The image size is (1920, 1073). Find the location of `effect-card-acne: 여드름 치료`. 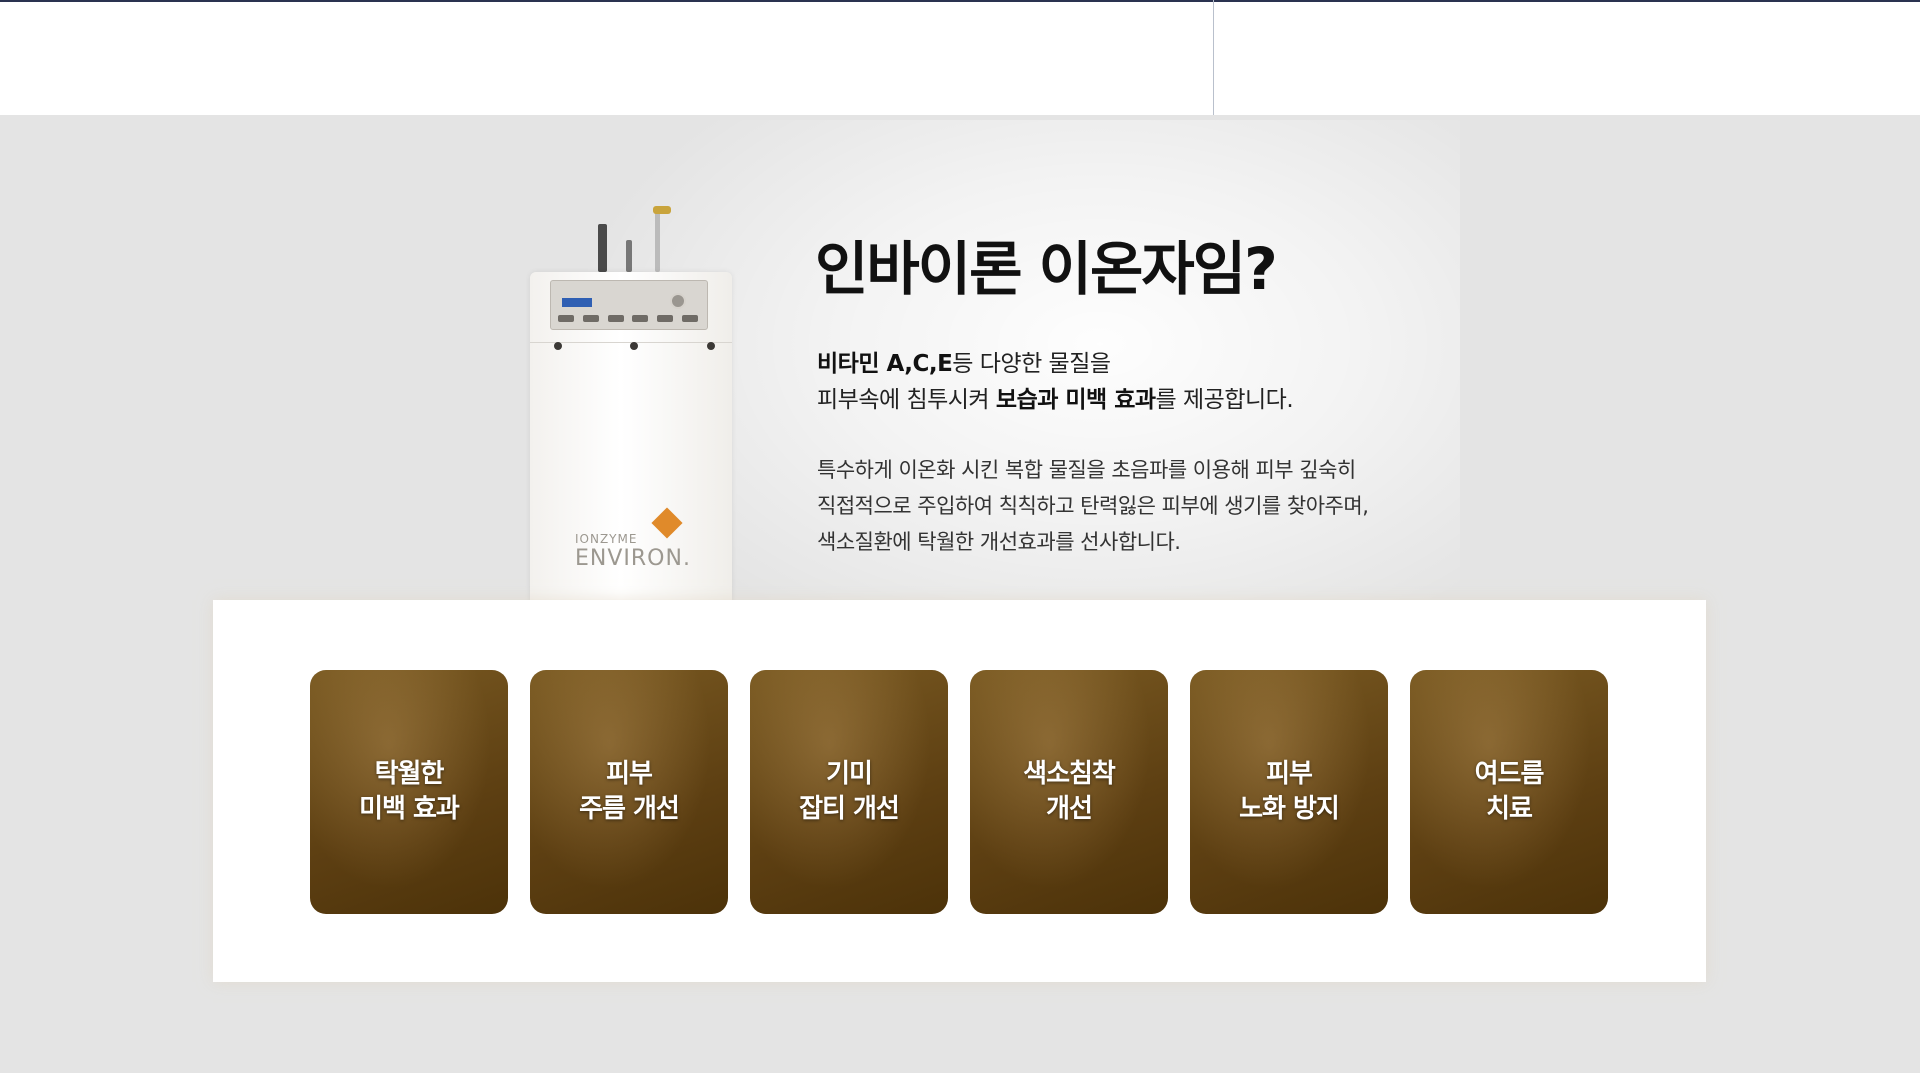

effect-card-acne: 여드름 치료 is located at coordinates (1509, 792).